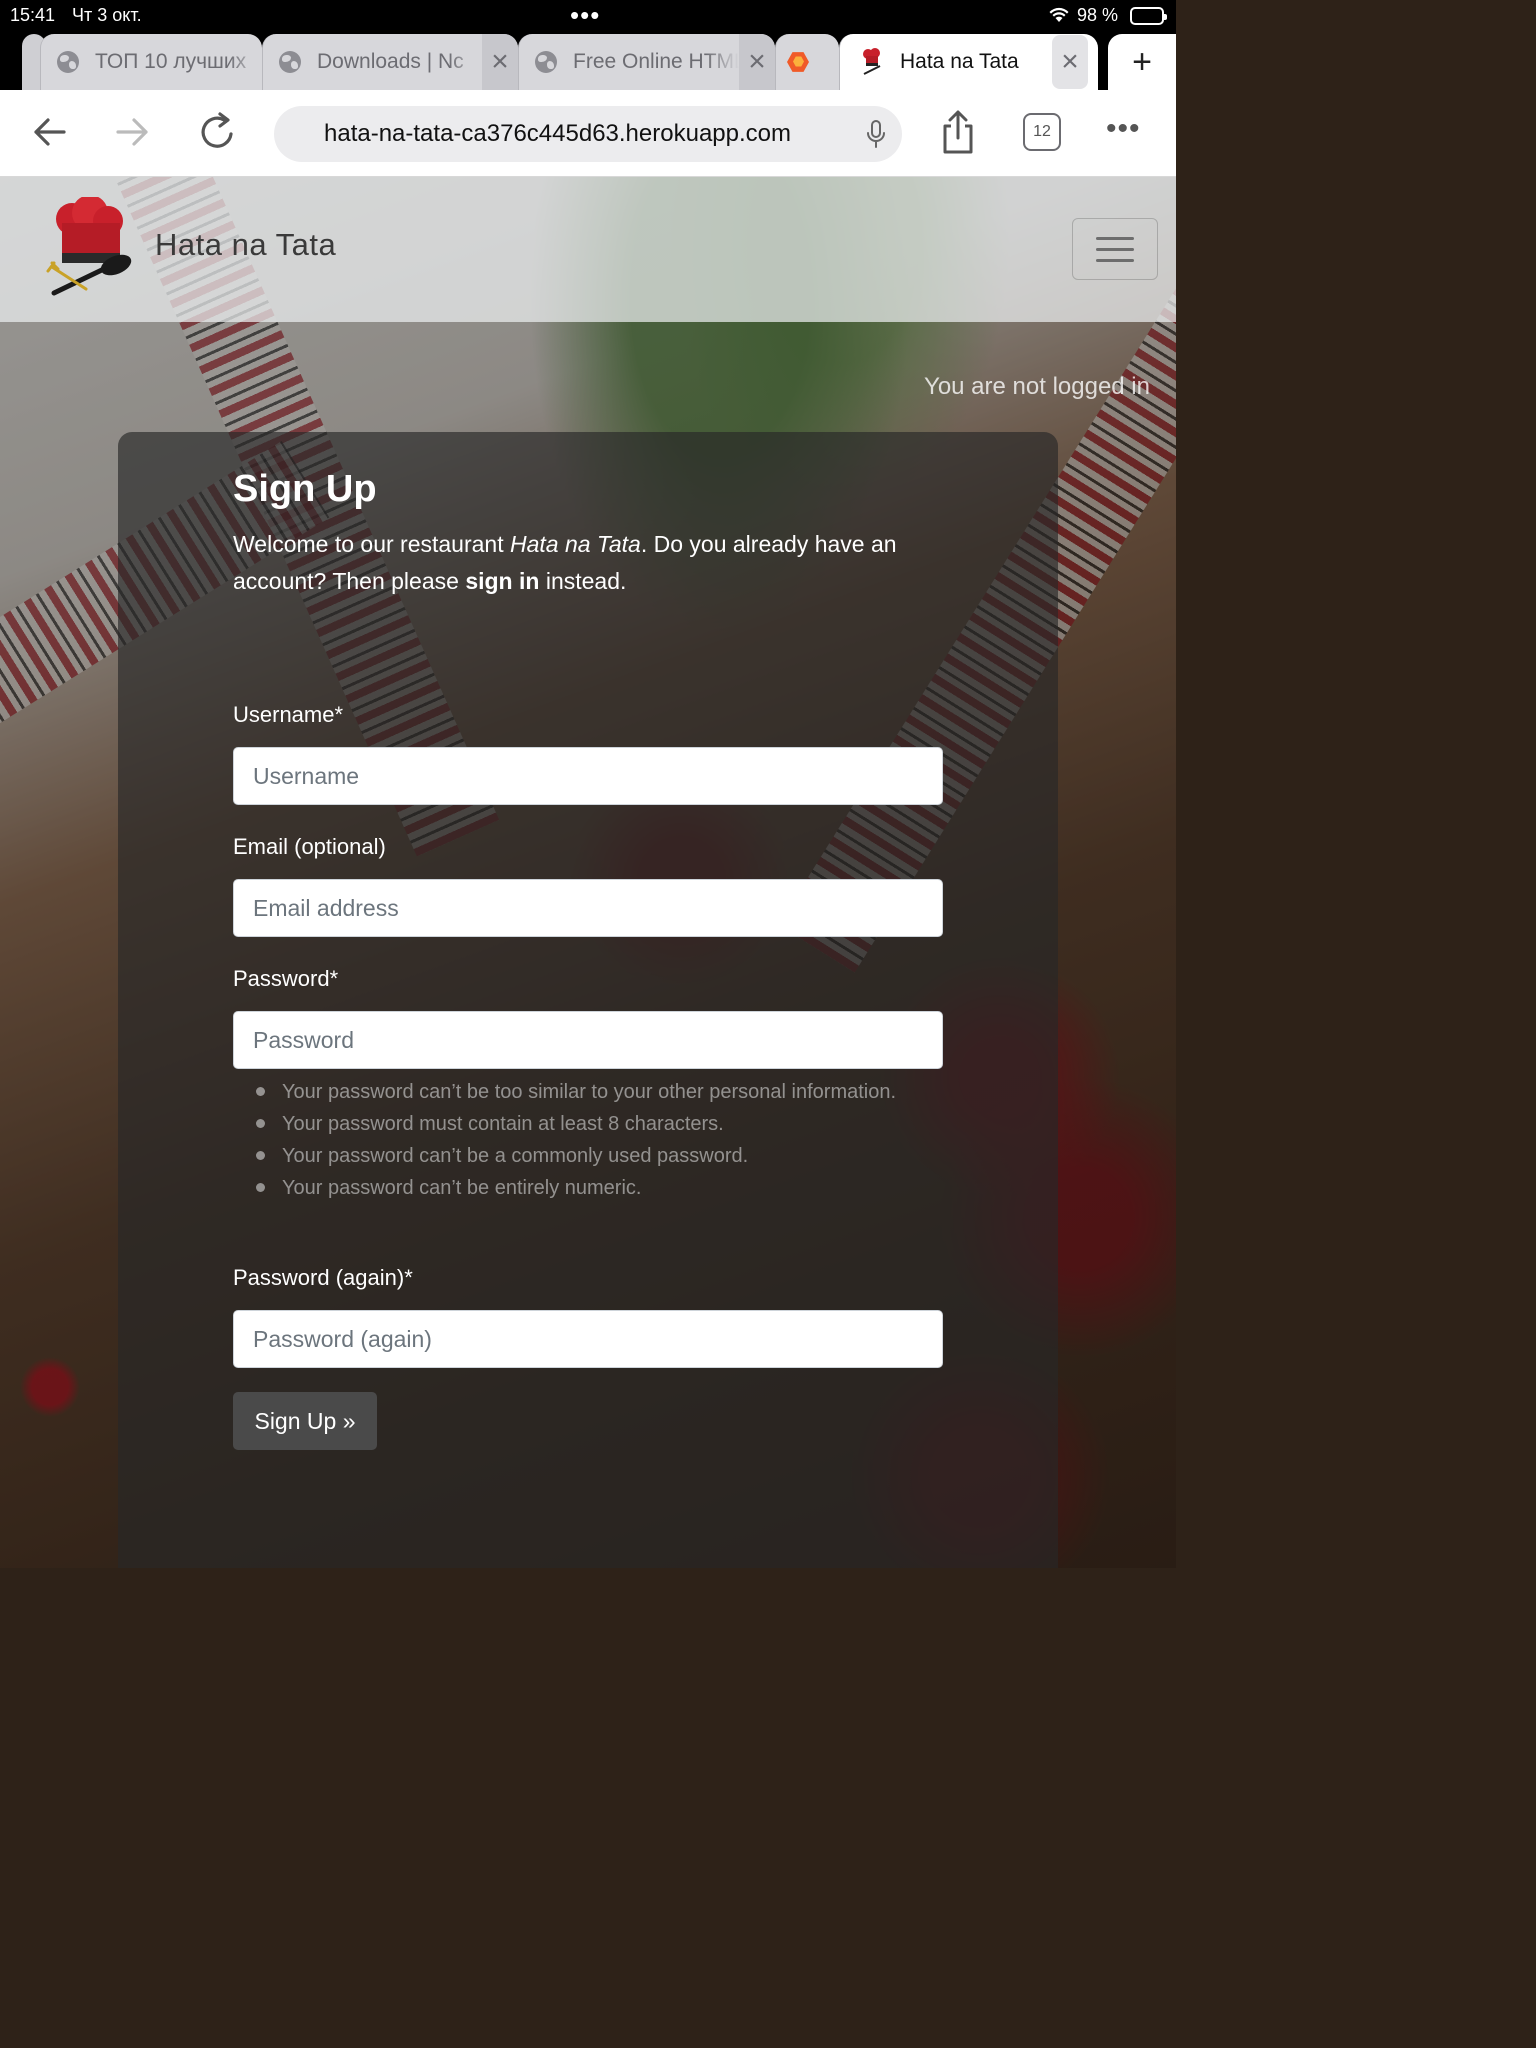  I want to click on intro-text: Welcome to our restaurant, so click(371, 544).